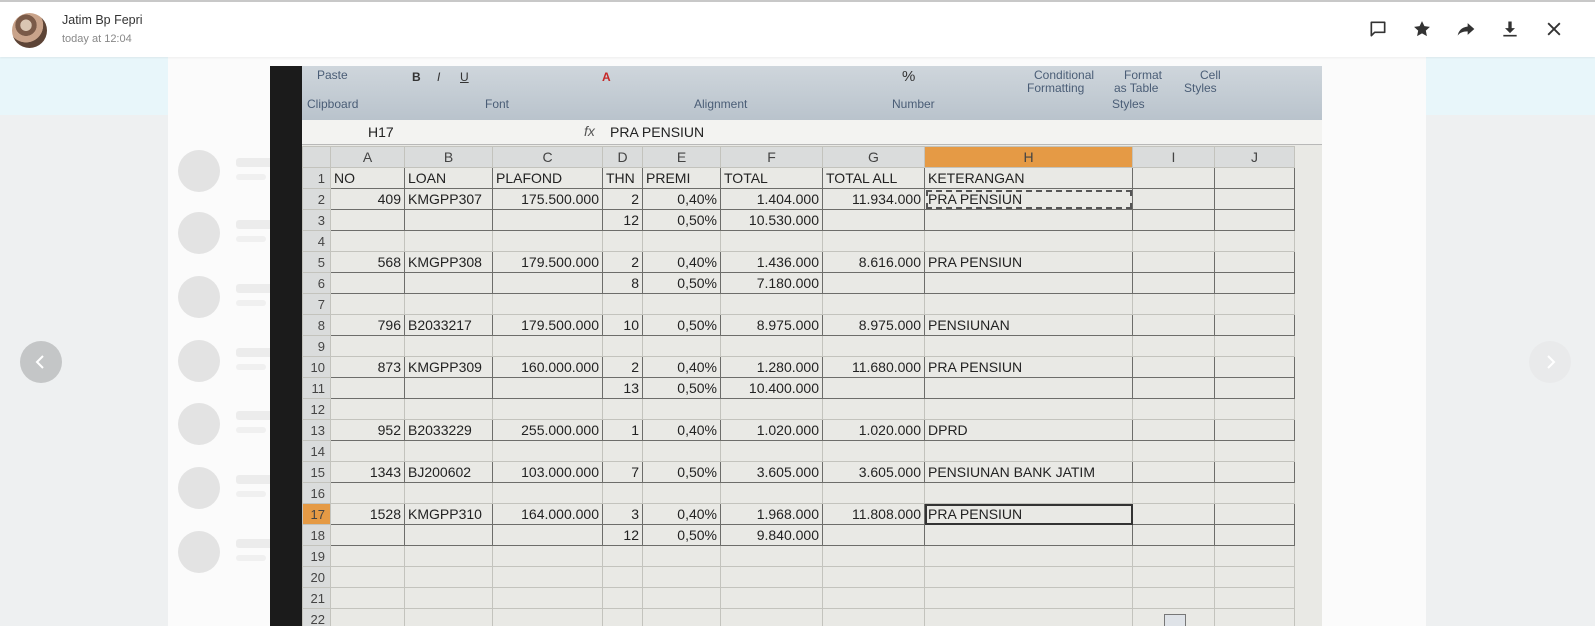 The height and width of the screenshot is (626, 1595). What do you see at coordinates (316, 220) in the screenshot?
I see `row-header: 3` at bounding box center [316, 220].